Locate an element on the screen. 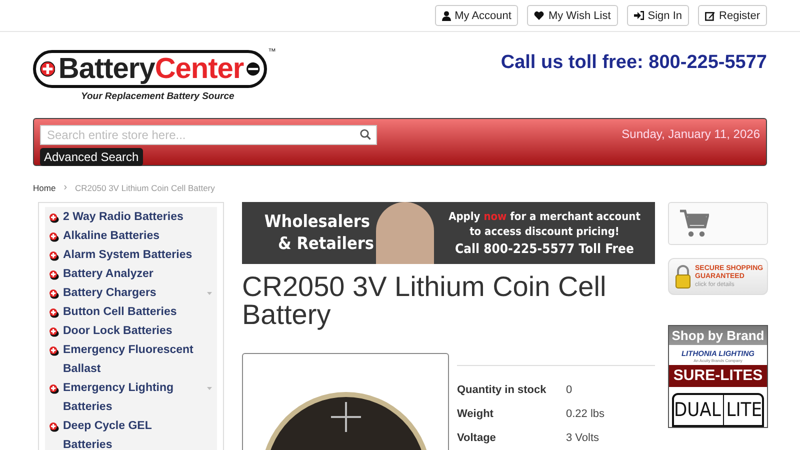 This screenshot has height=450, width=800. promo-headline: & Retailers is located at coordinates (325, 244).